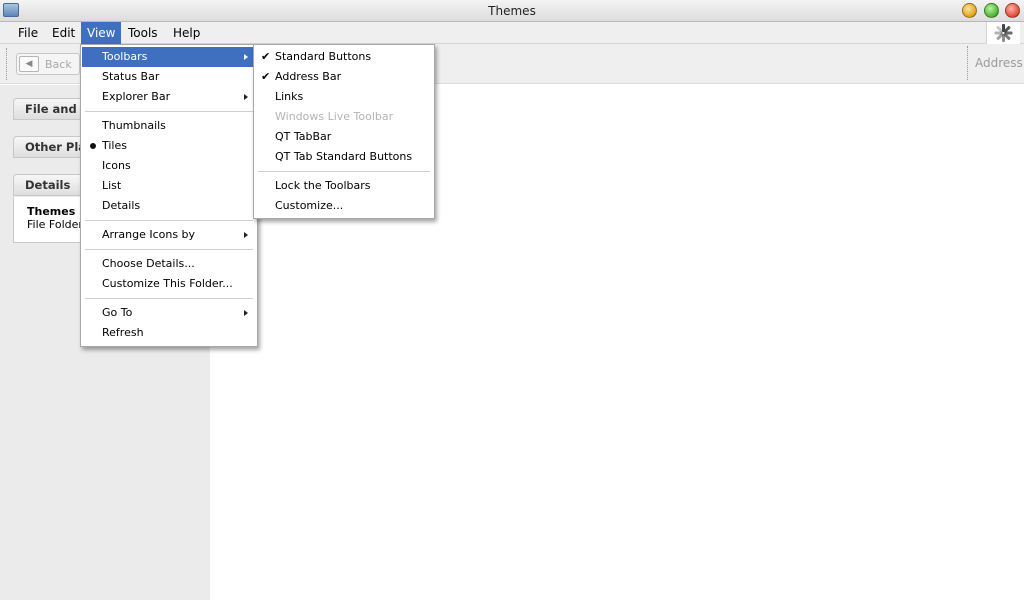 This screenshot has height=600, width=1024. I want to click on view-menu-details: Details, so click(169, 206).